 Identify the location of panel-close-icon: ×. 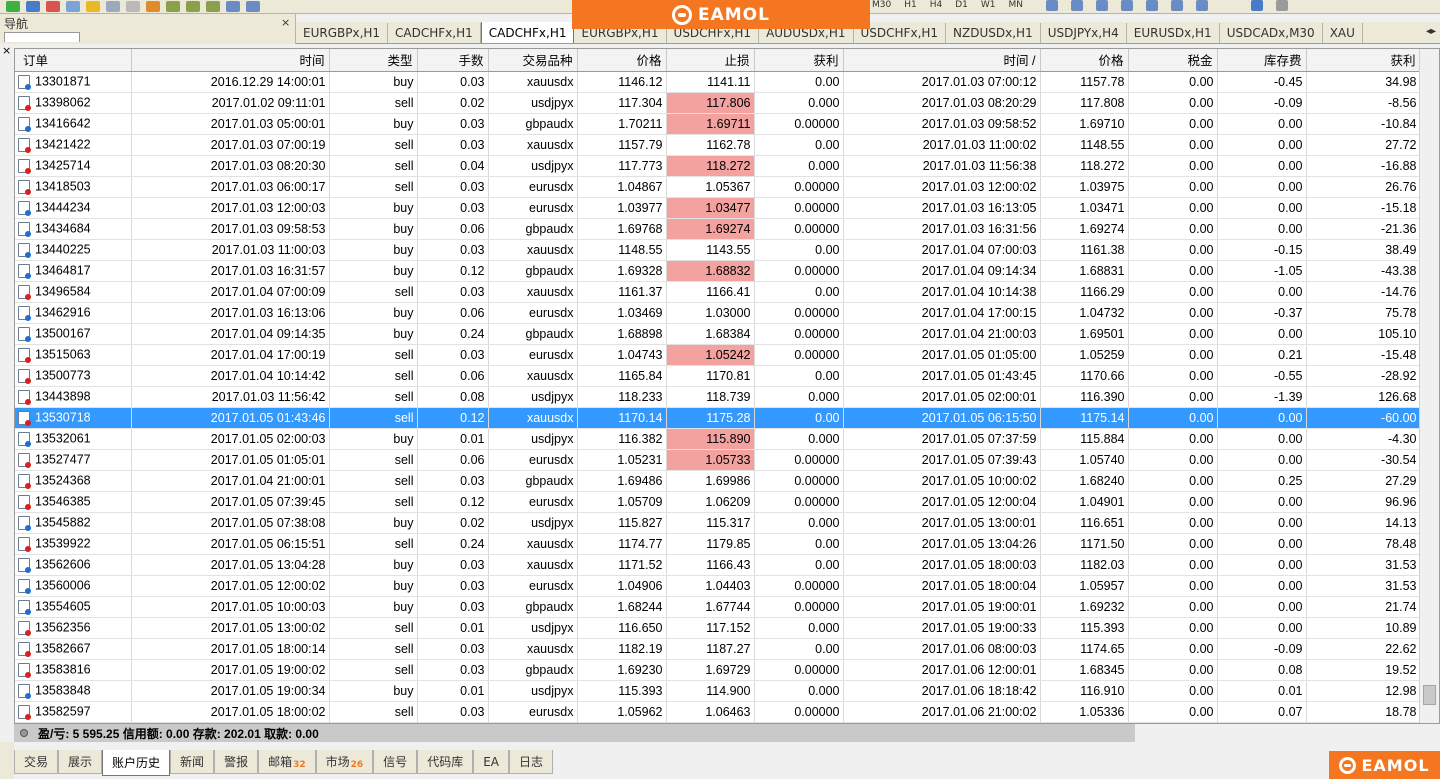
(6, 50).